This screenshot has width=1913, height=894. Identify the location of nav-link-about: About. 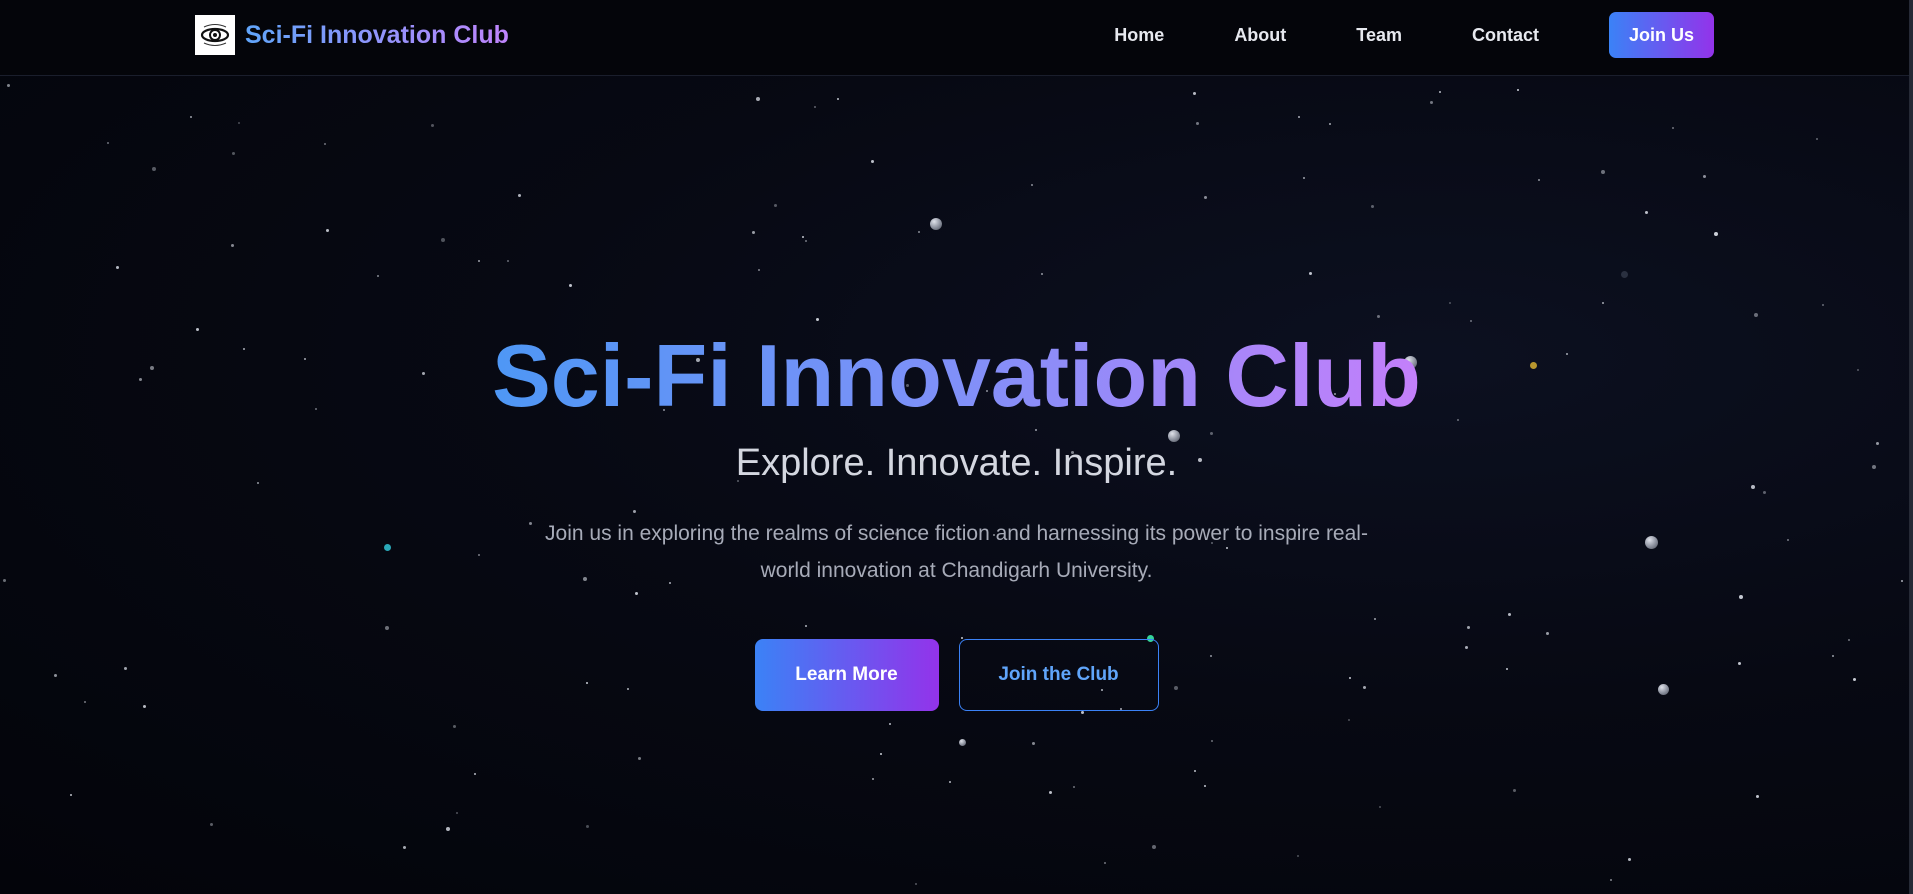
(1260, 35).